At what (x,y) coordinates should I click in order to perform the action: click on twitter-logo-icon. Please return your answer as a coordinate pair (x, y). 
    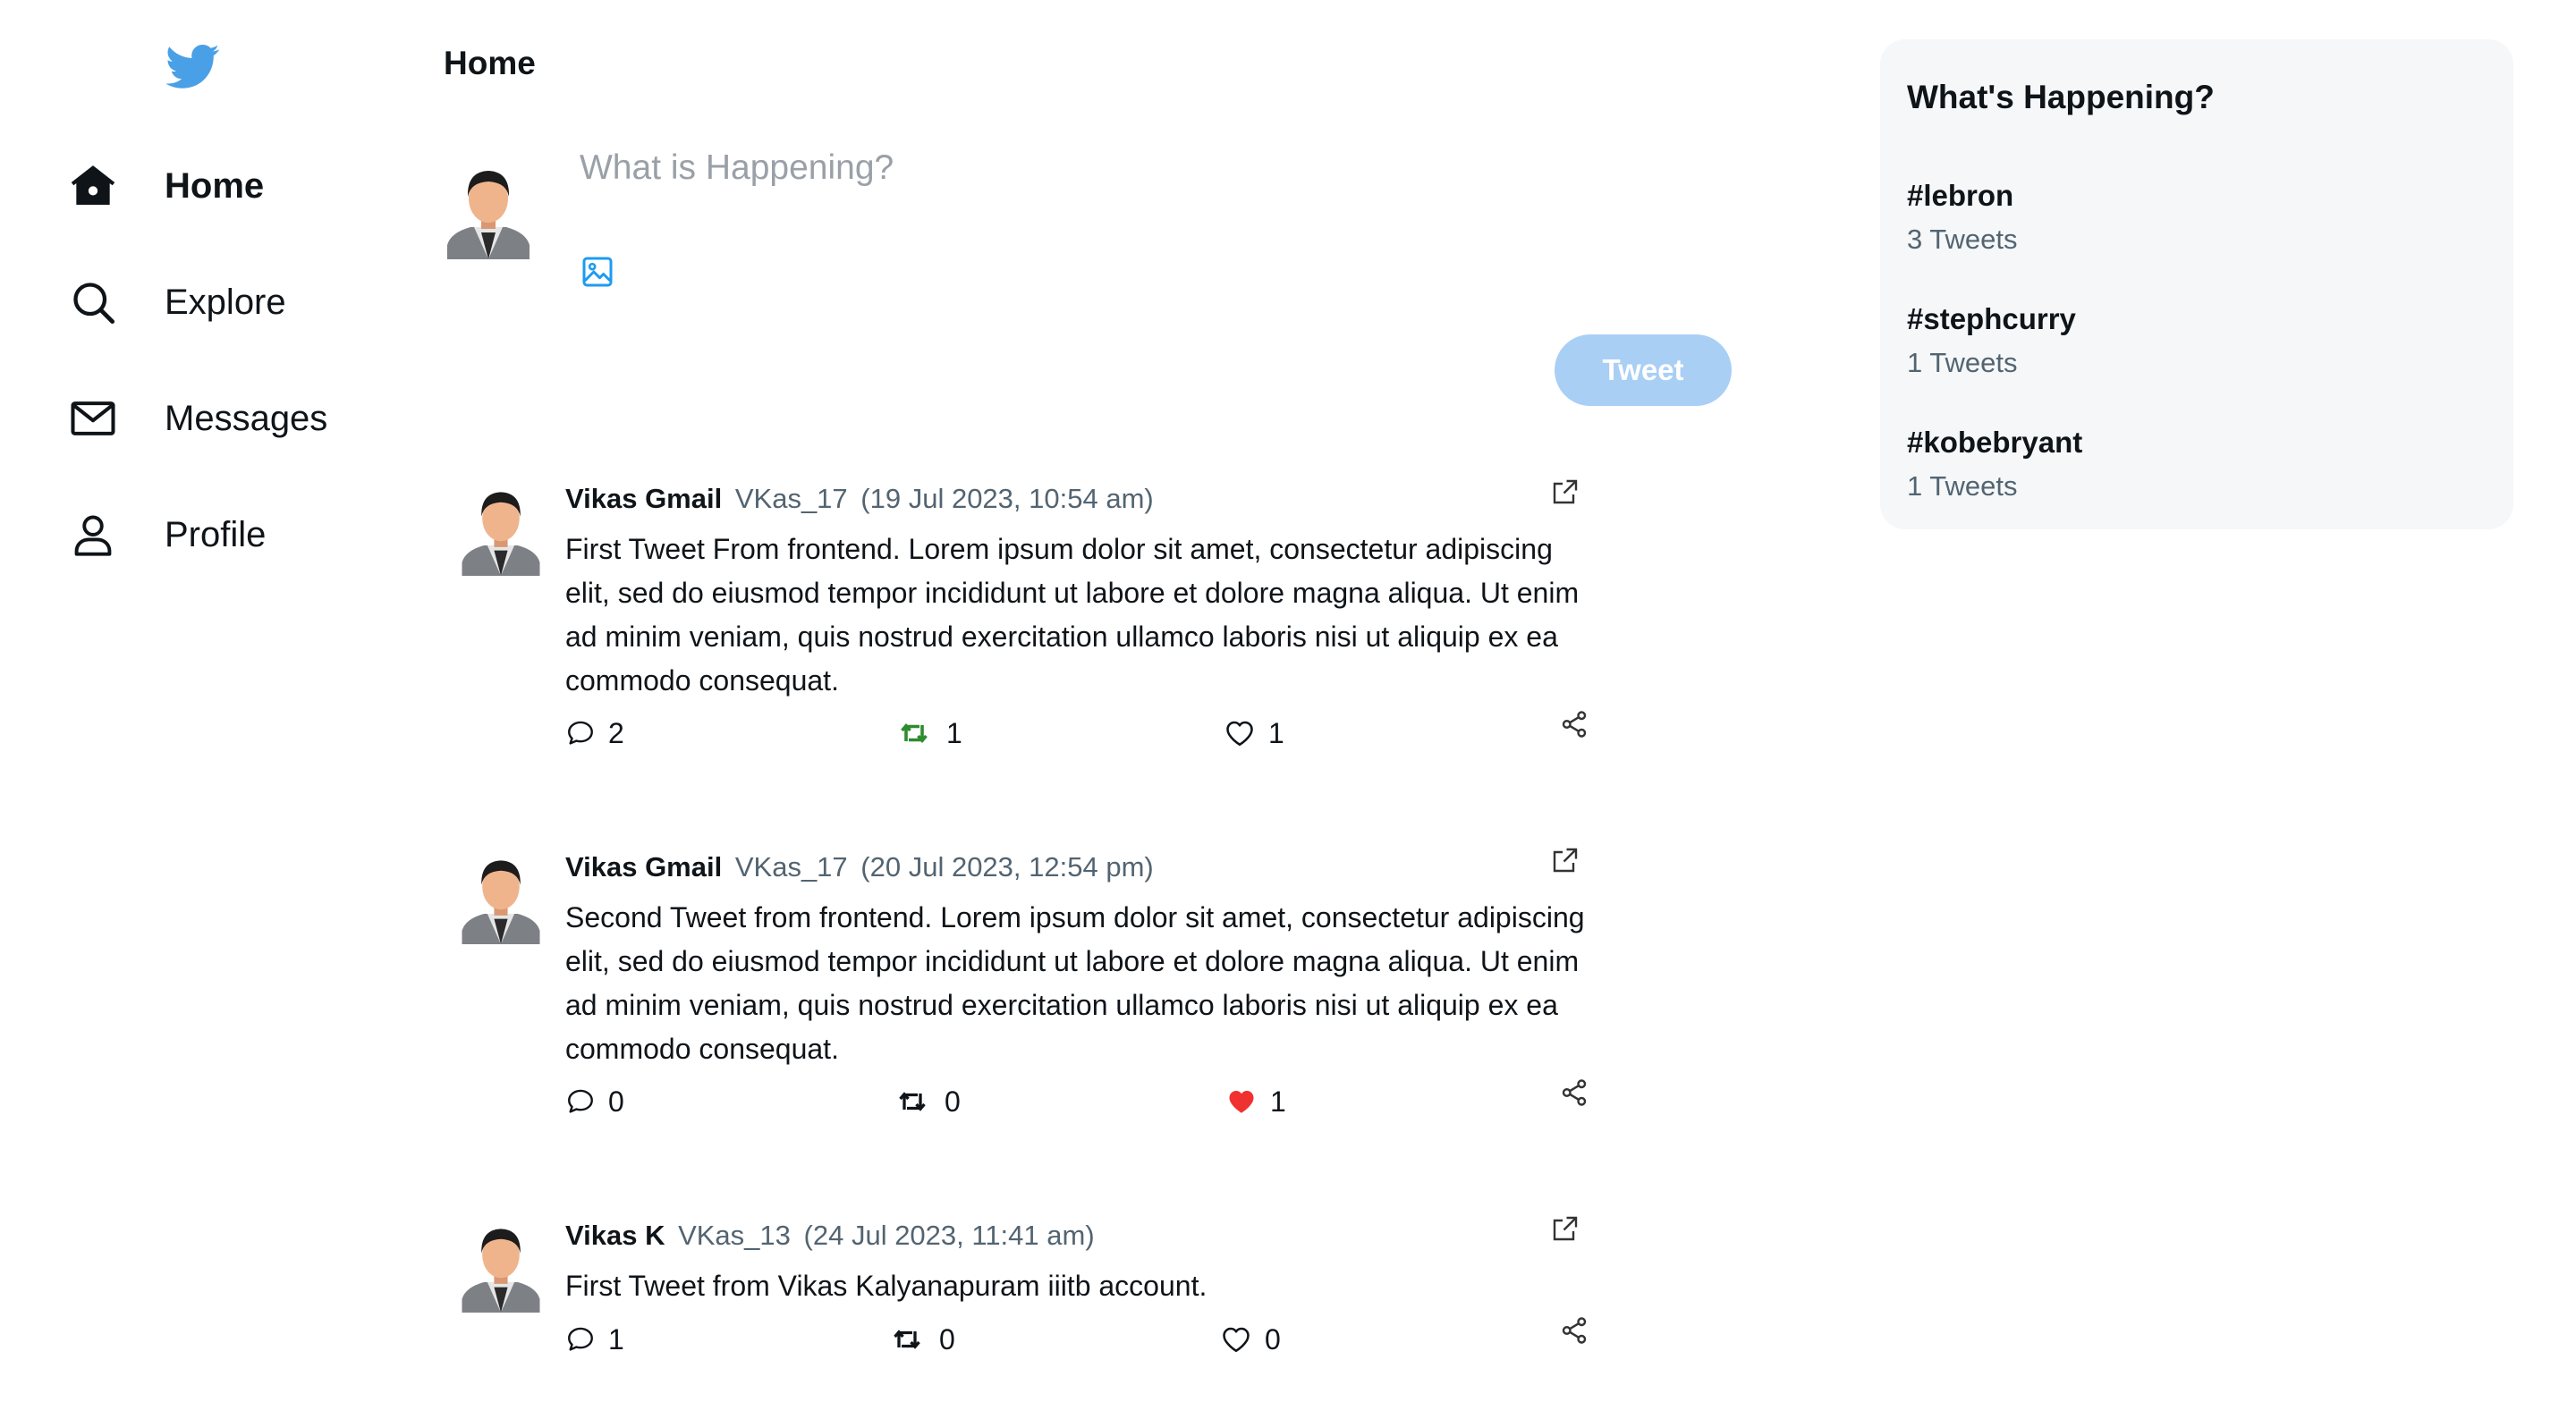
    Looking at the image, I should click on (198, 66).